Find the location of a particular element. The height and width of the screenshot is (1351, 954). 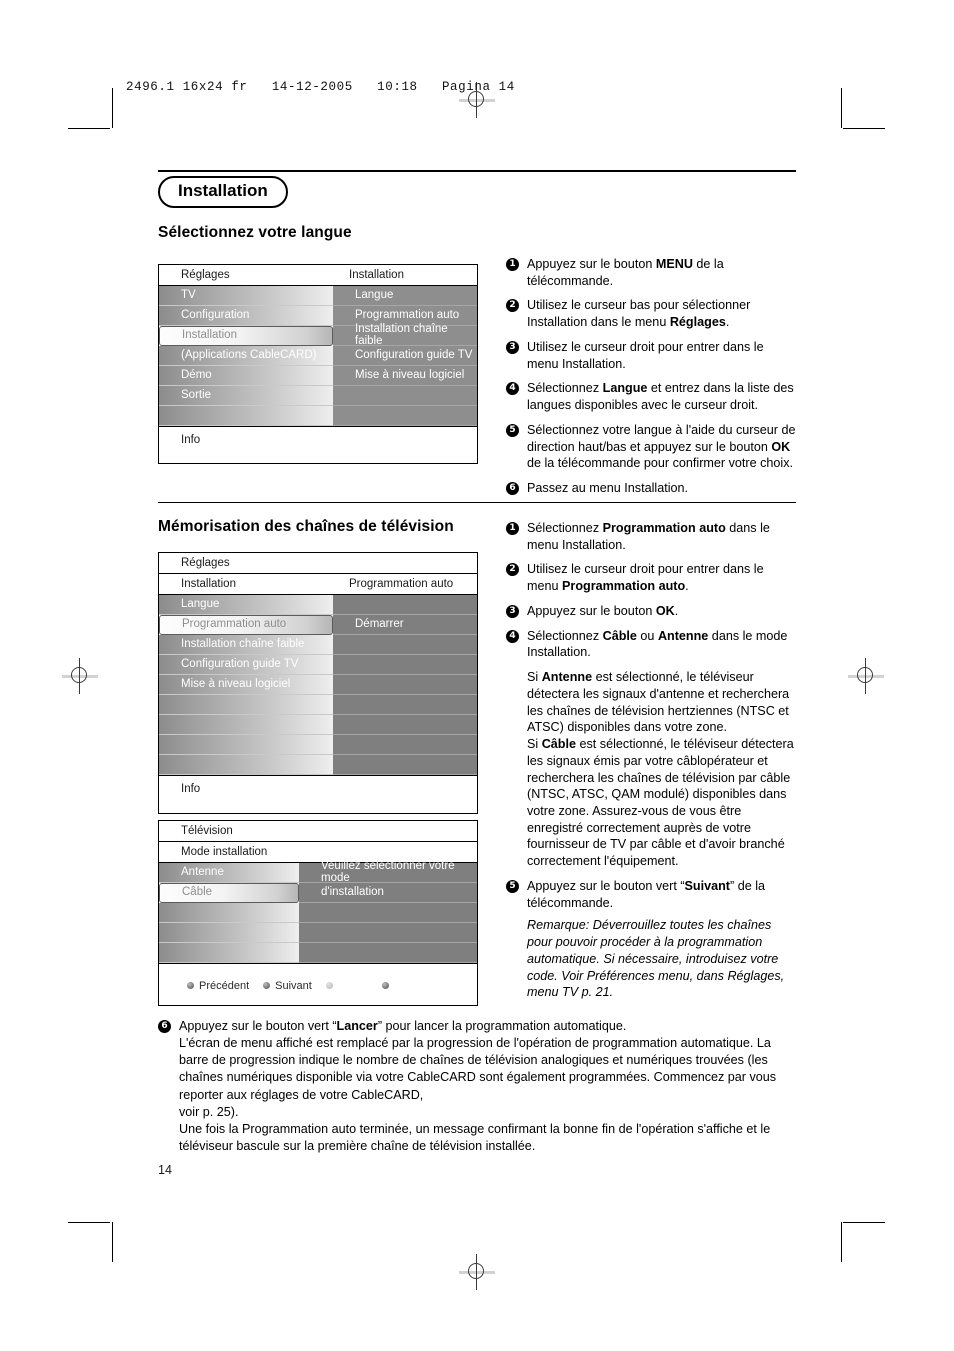

osd-header-right: Programmation auto is located at coordinates (401, 584).